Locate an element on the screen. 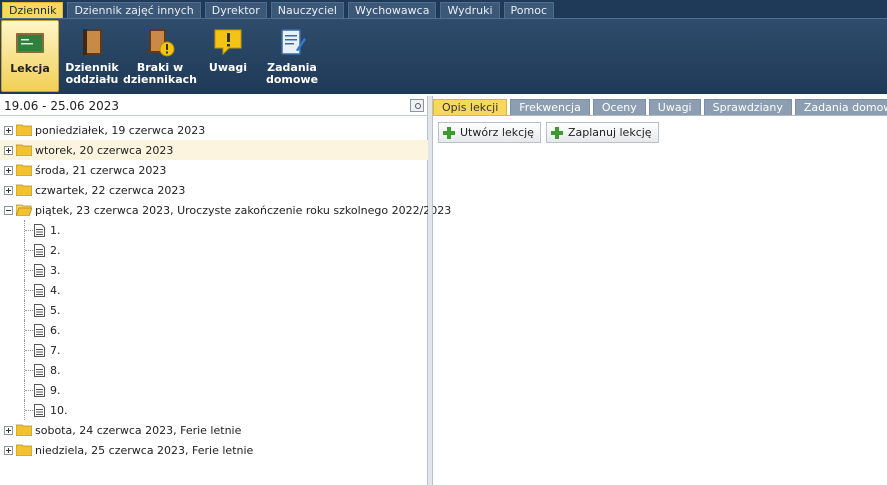 Image resolution: width=887 pixels, height=485 pixels. dziennik-oddzialu-button: Dziennik oddziału is located at coordinates (92, 56).